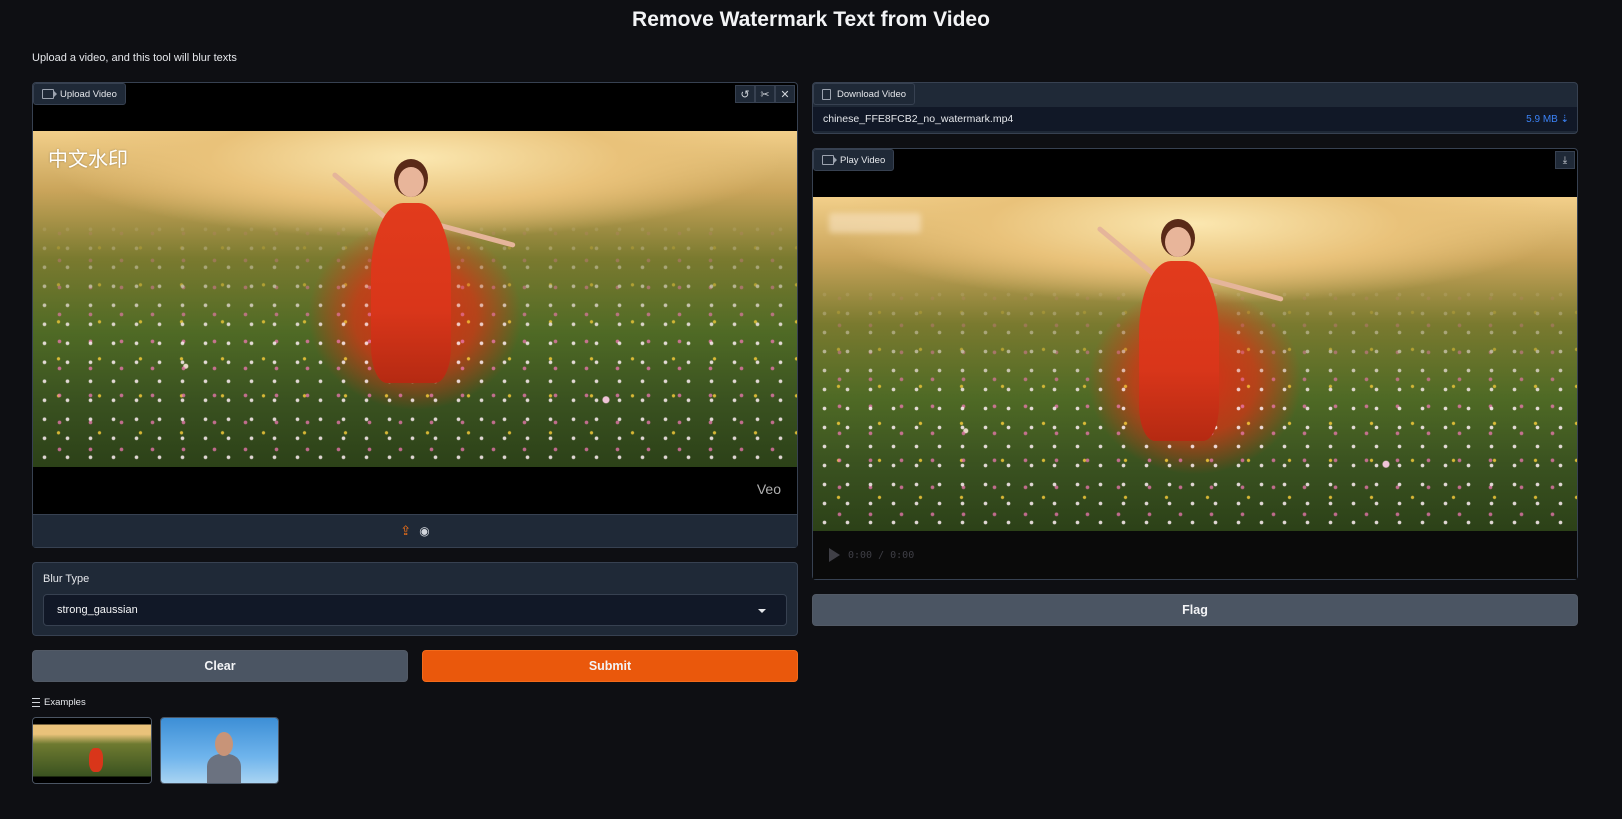  I want to click on trim-scissors-icon: ✂, so click(765, 94).